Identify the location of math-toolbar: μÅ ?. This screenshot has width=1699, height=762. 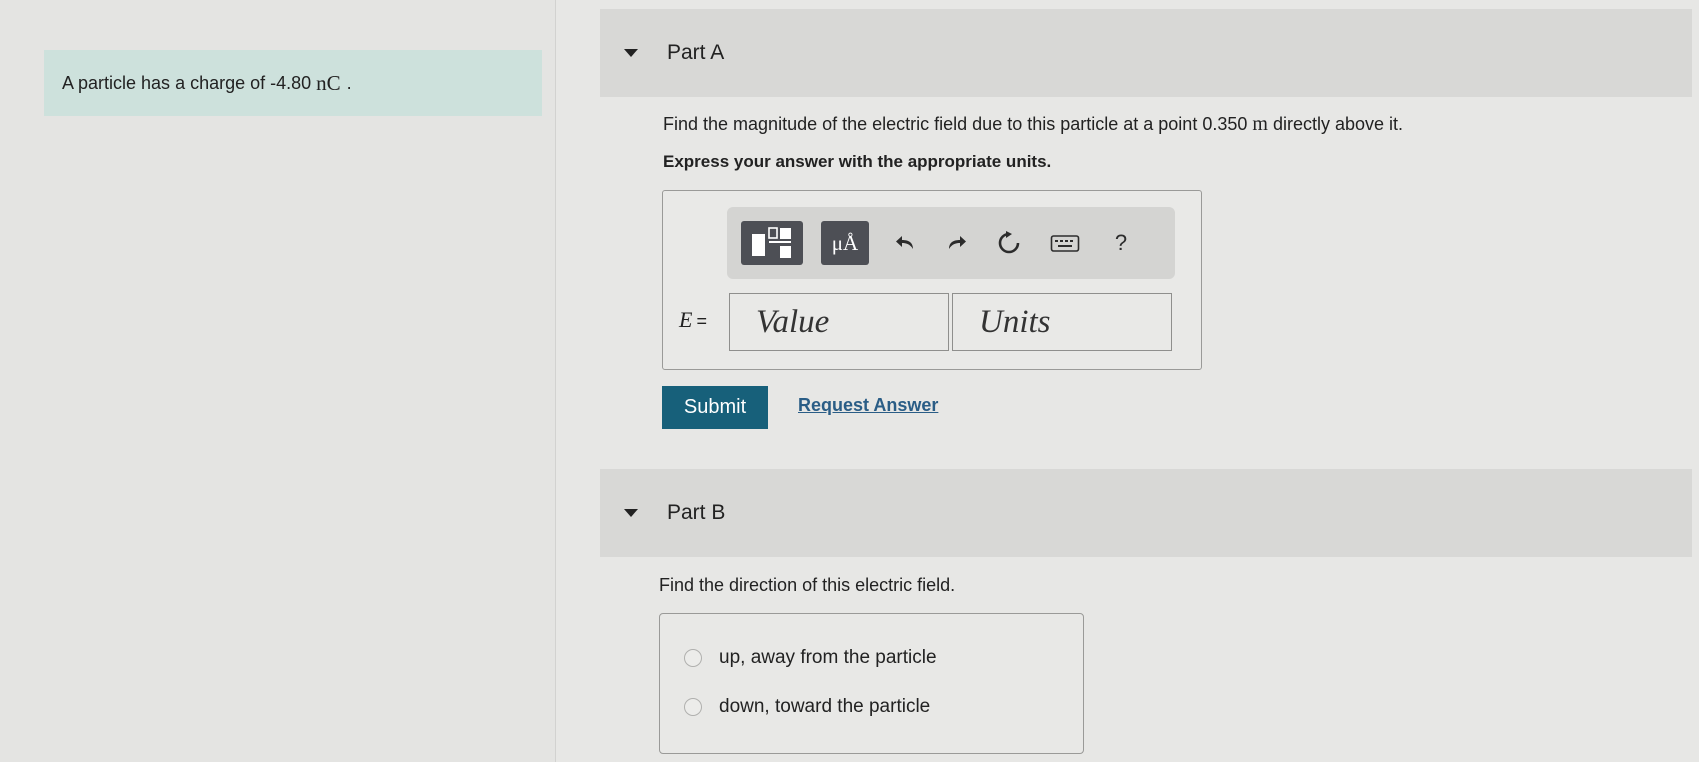
(951, 243).